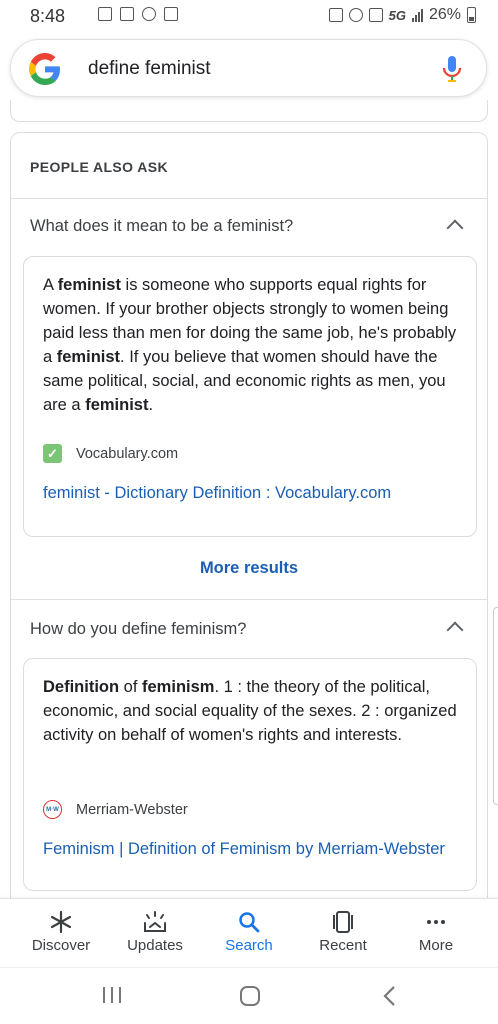  Describe the element at coordinates (249, 945) in the screenshot. I see `nav-label: Search` at that location.